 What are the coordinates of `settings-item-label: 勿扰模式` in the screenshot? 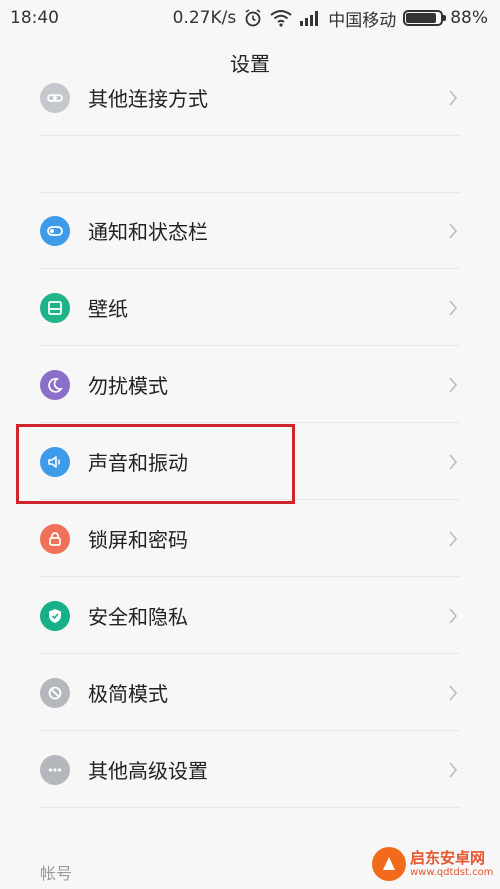 It's located at (128, 386).